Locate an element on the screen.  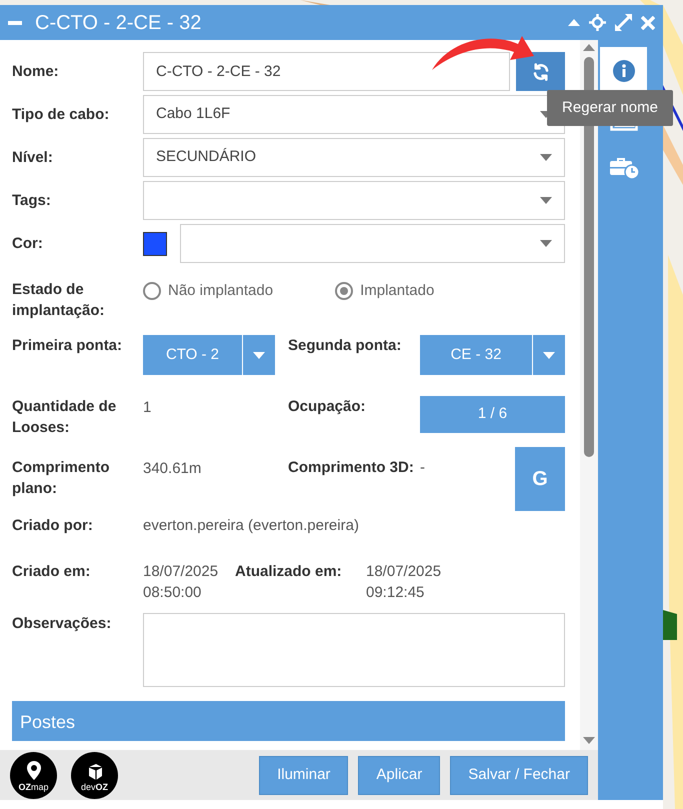
field-label: Criado em: is located at coordinates (52, 572).